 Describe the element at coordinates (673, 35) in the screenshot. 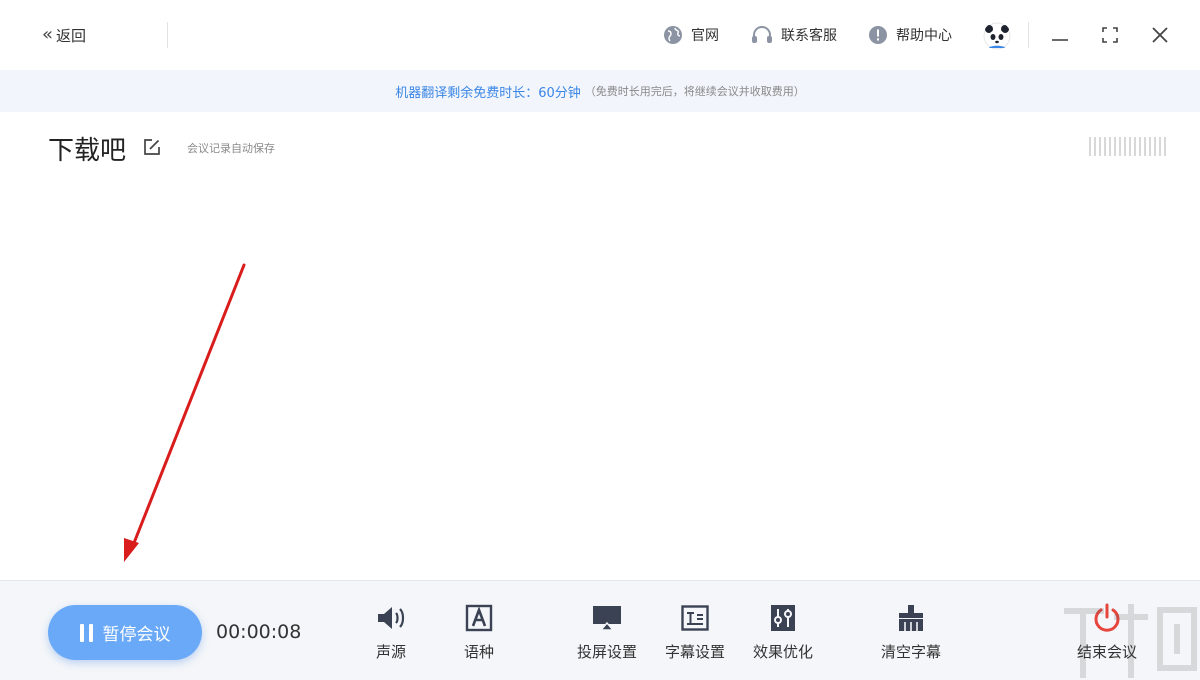

I see `globe-icon` at that location.